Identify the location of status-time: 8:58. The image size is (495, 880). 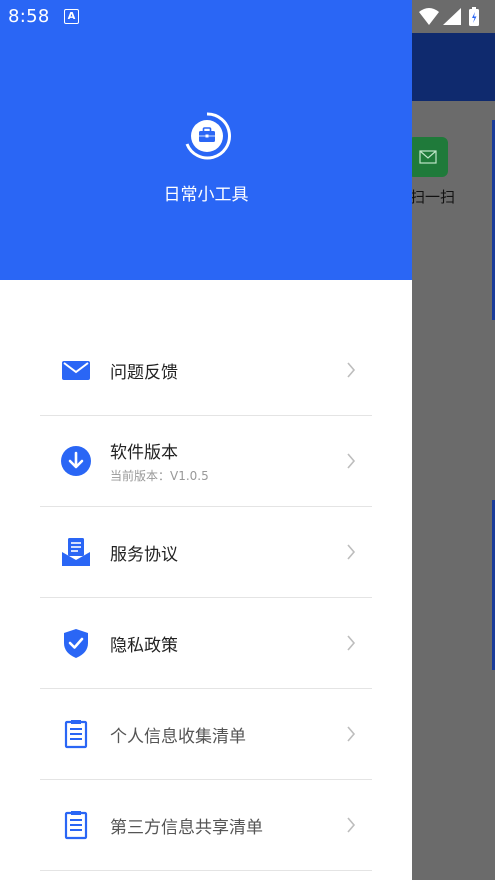
(29, 16).